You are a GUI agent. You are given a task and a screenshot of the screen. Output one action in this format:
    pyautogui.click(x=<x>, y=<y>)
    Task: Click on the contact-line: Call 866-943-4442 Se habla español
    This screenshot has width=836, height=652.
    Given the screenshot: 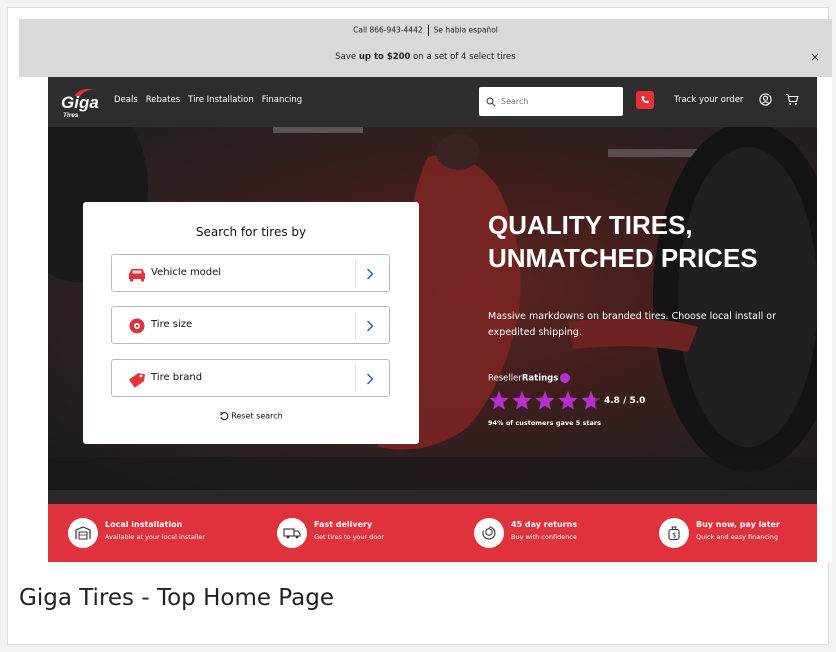 What is the action you would take?
    pyautogui.click(x=425, y=30)
    